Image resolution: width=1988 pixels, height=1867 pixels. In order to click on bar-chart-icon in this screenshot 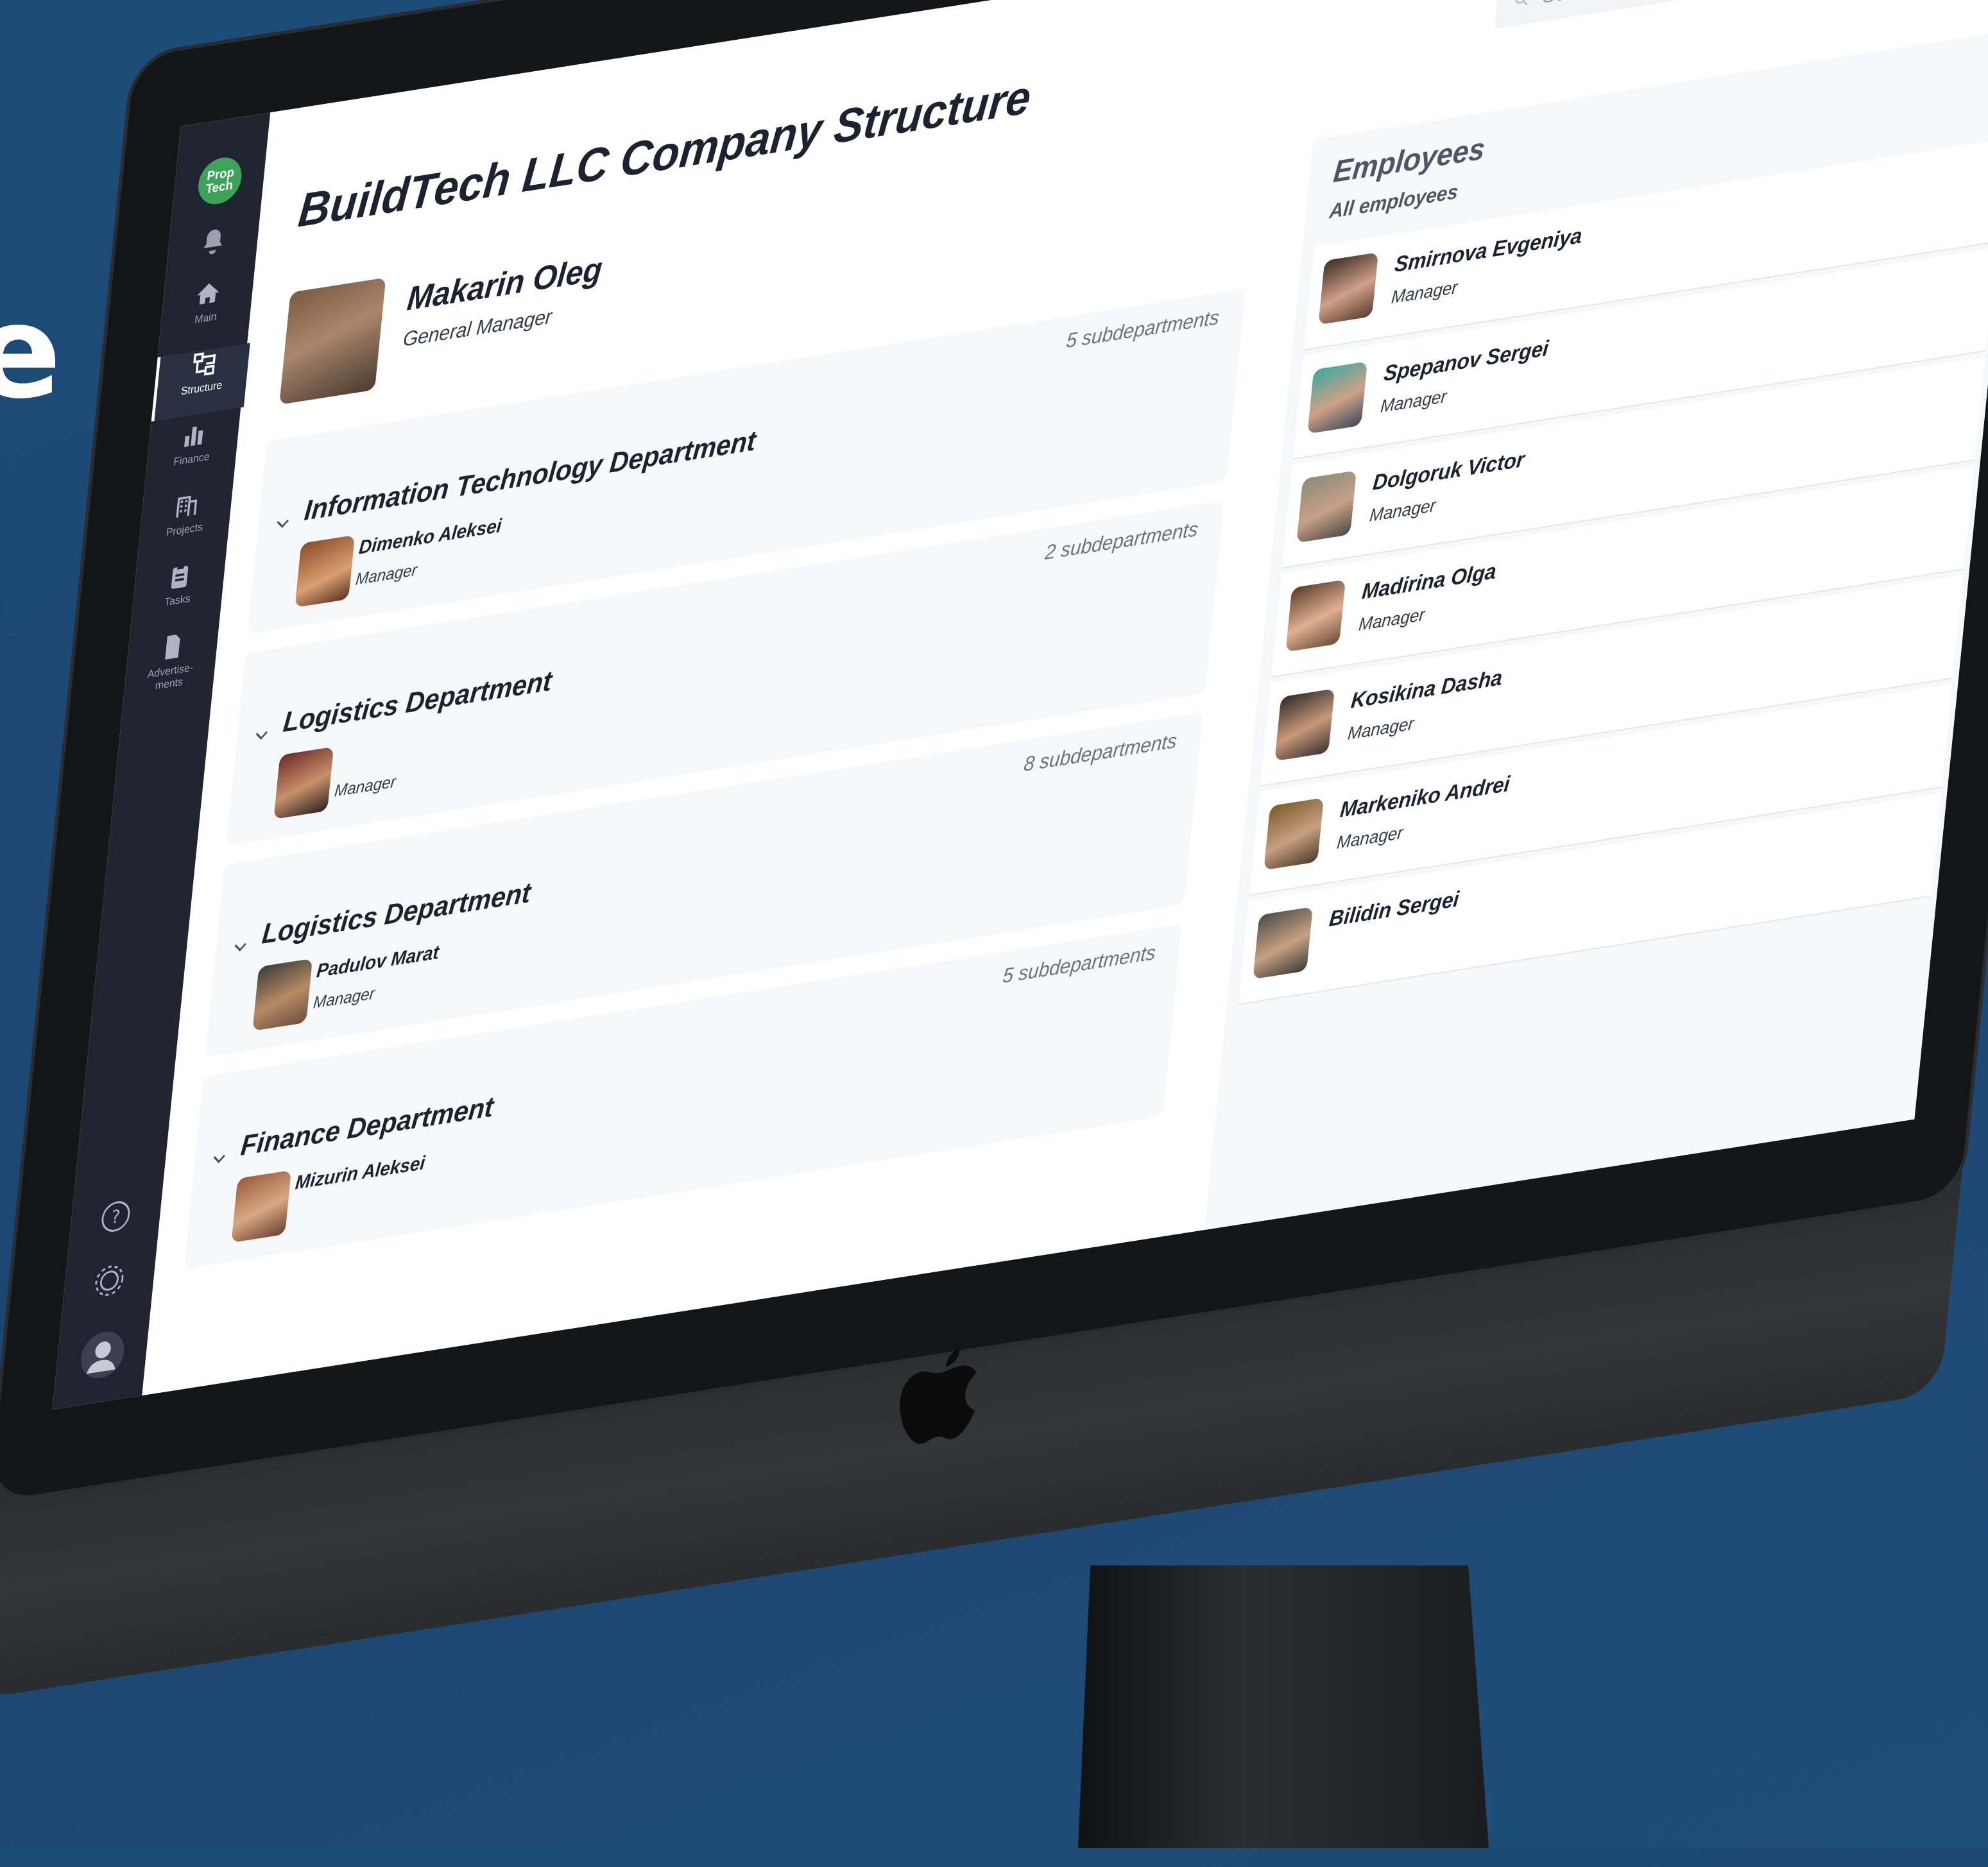, I will do `click(193, 436)`.